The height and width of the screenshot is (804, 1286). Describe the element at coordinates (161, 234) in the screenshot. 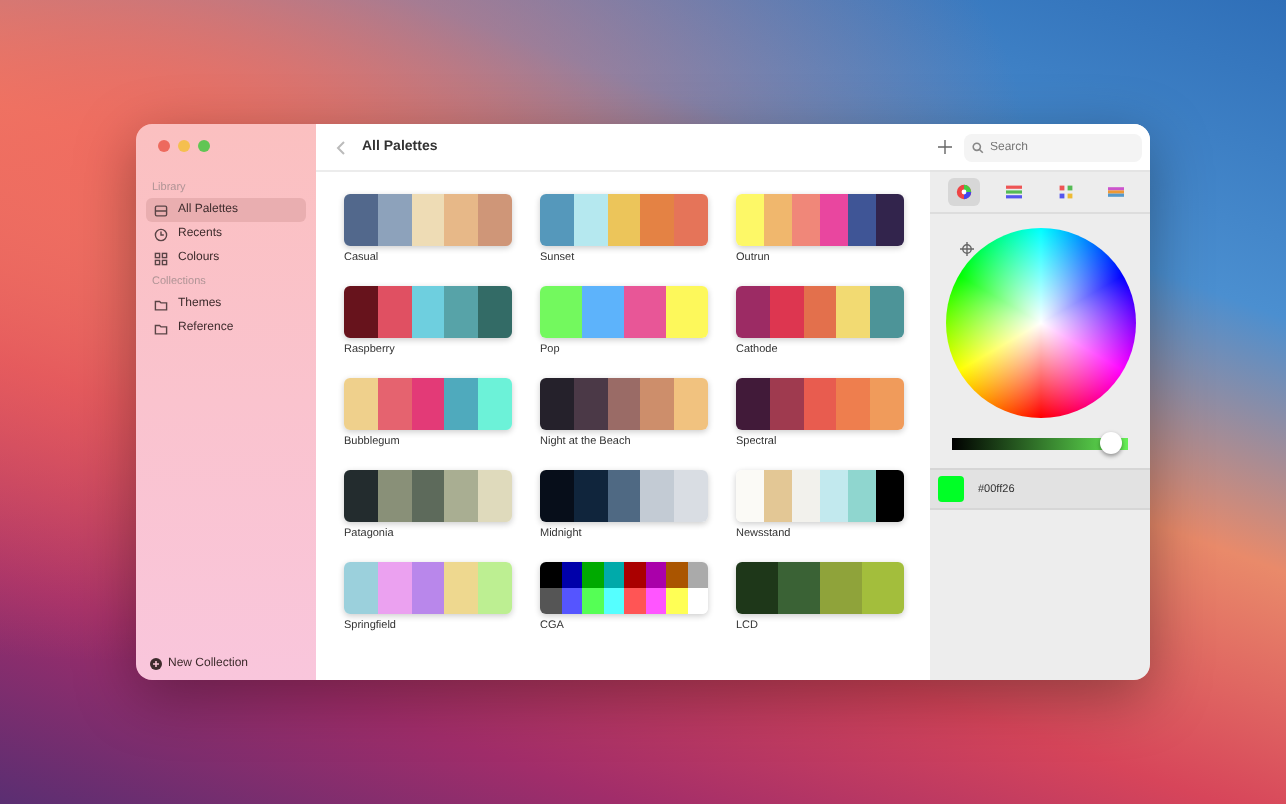

I see `clock-icon` at that location.